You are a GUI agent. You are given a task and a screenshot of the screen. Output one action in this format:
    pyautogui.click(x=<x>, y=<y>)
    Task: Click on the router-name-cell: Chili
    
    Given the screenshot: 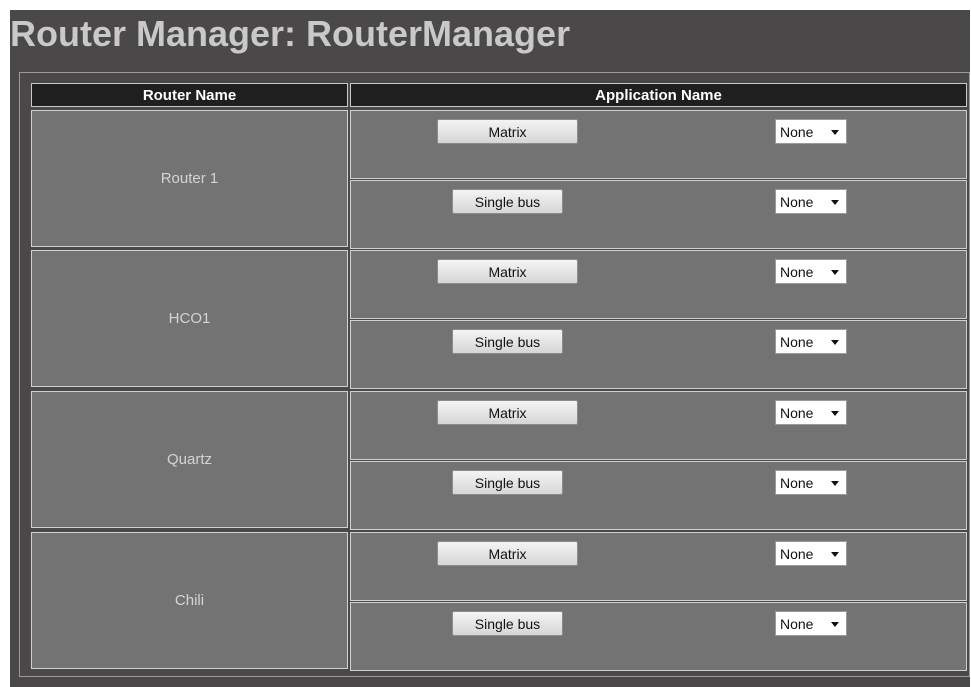 What is the action you would take?
    pyautogui.click(x=189, y=600)
    